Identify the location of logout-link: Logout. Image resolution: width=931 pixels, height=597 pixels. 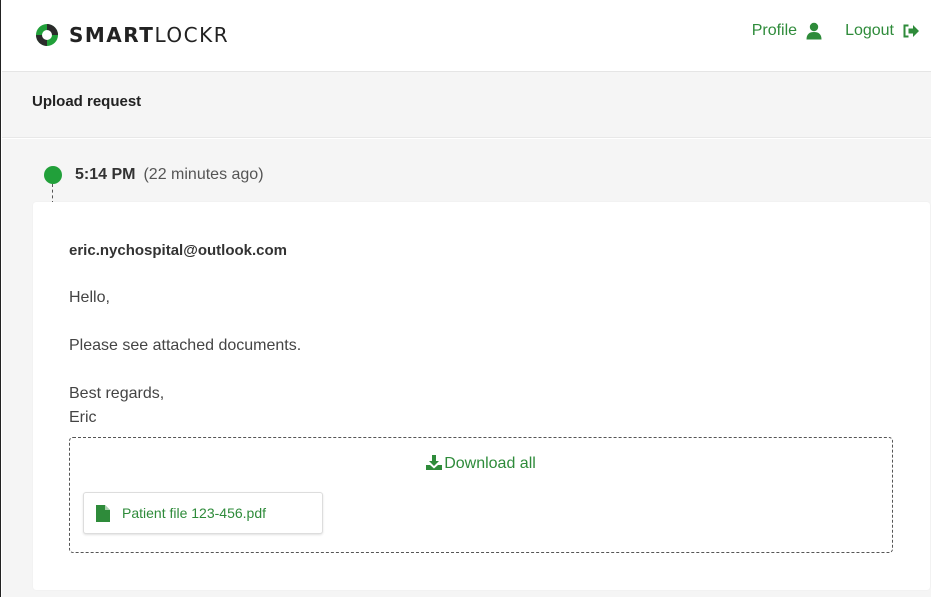
(882, 31).